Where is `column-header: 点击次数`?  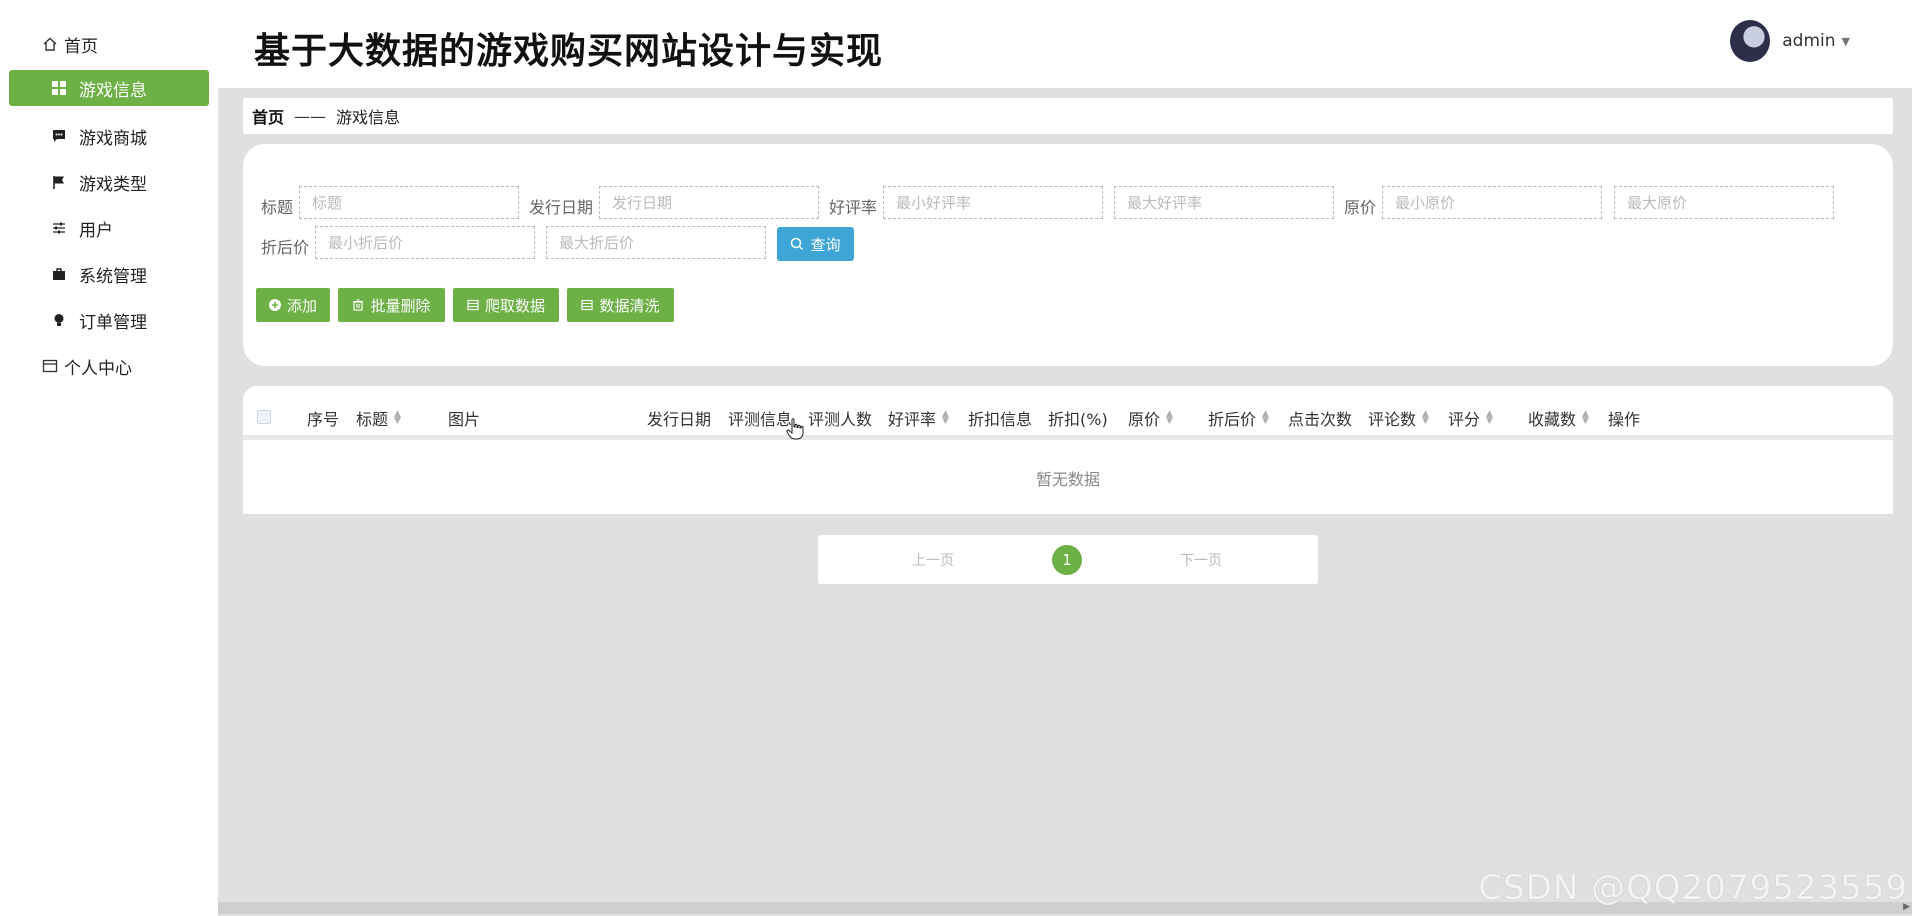 column-header: 点击次数 is located at coordinates (1320, 419).